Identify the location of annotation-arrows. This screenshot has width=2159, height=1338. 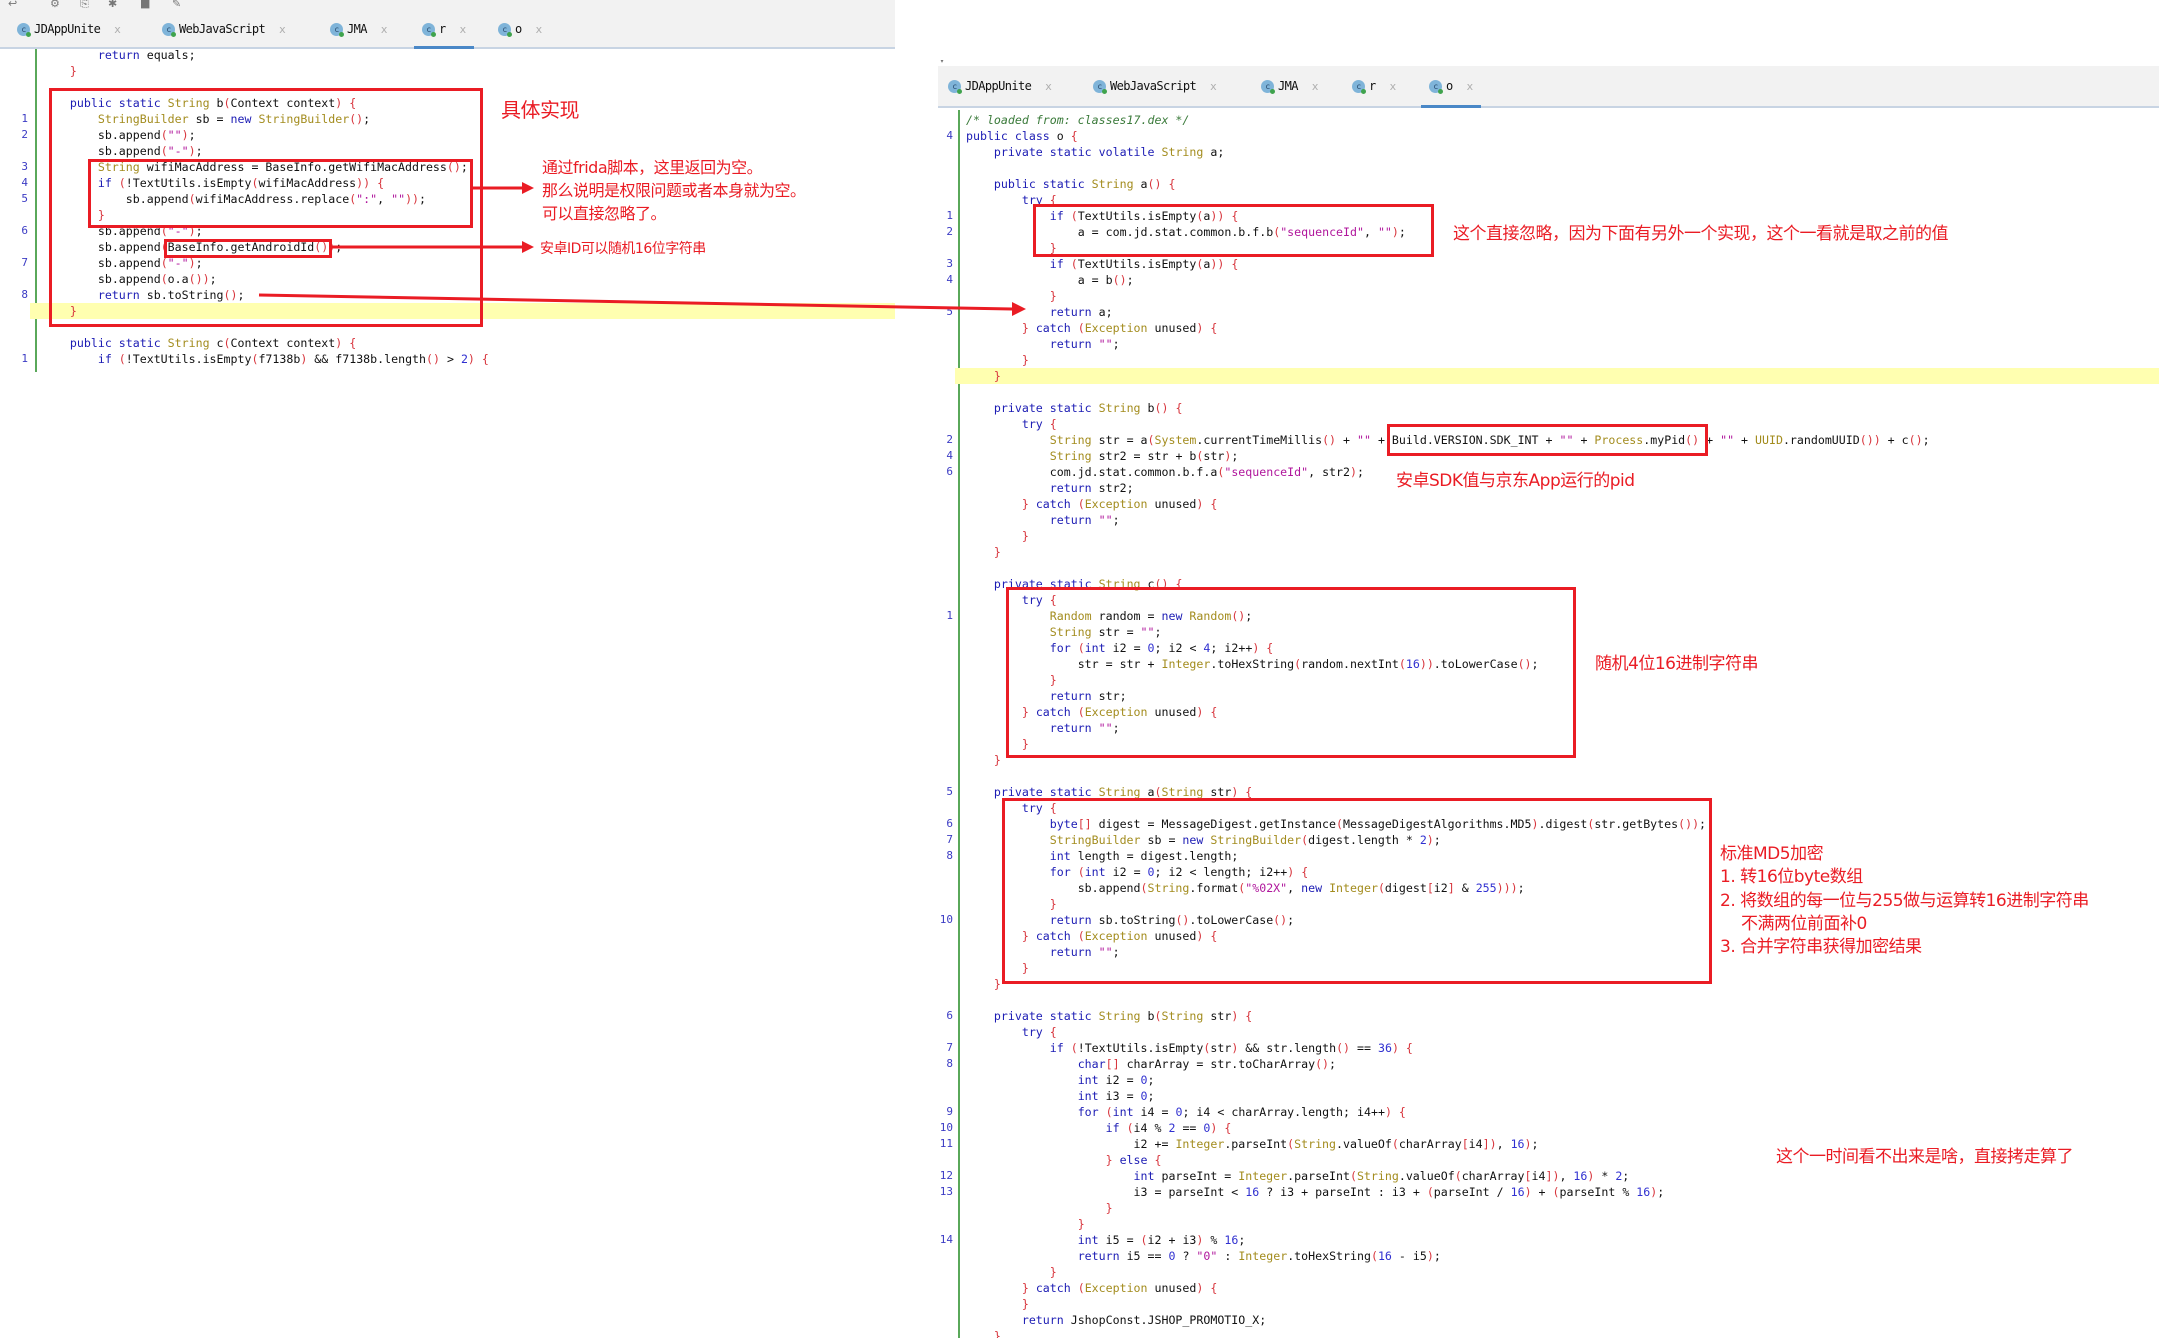
(642, 249).